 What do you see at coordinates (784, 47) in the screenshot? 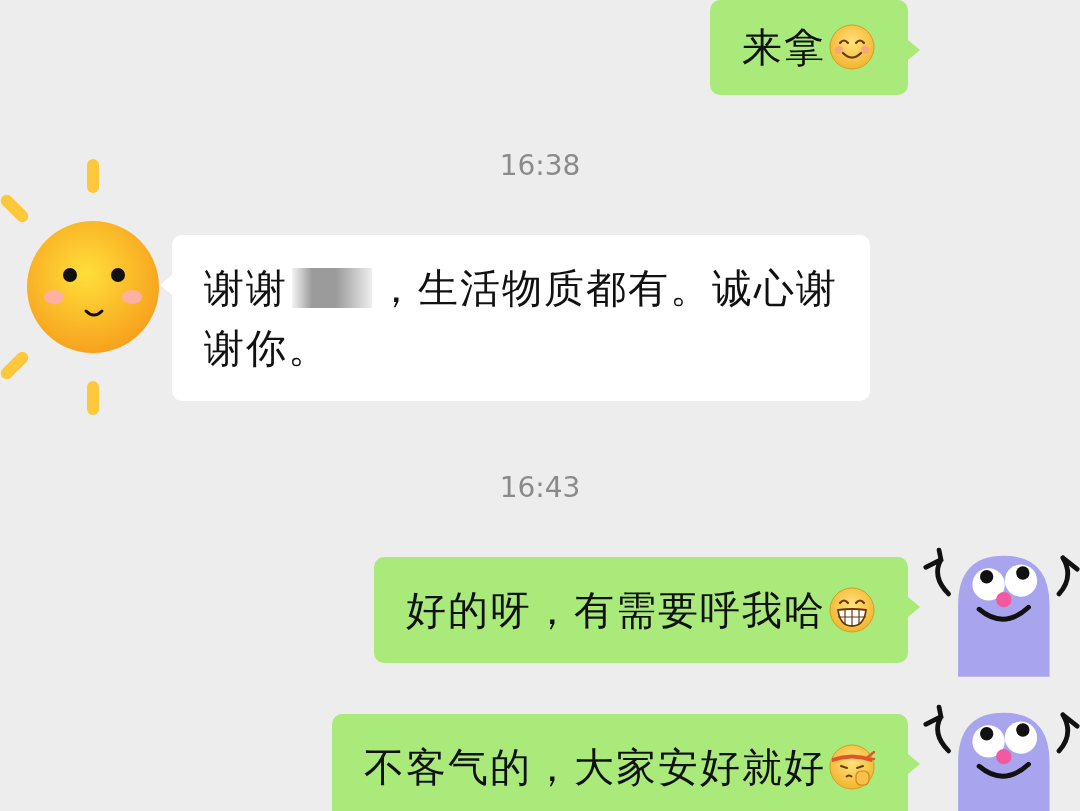
I see `message-text: 来拿` at bounding box center [784, 47].